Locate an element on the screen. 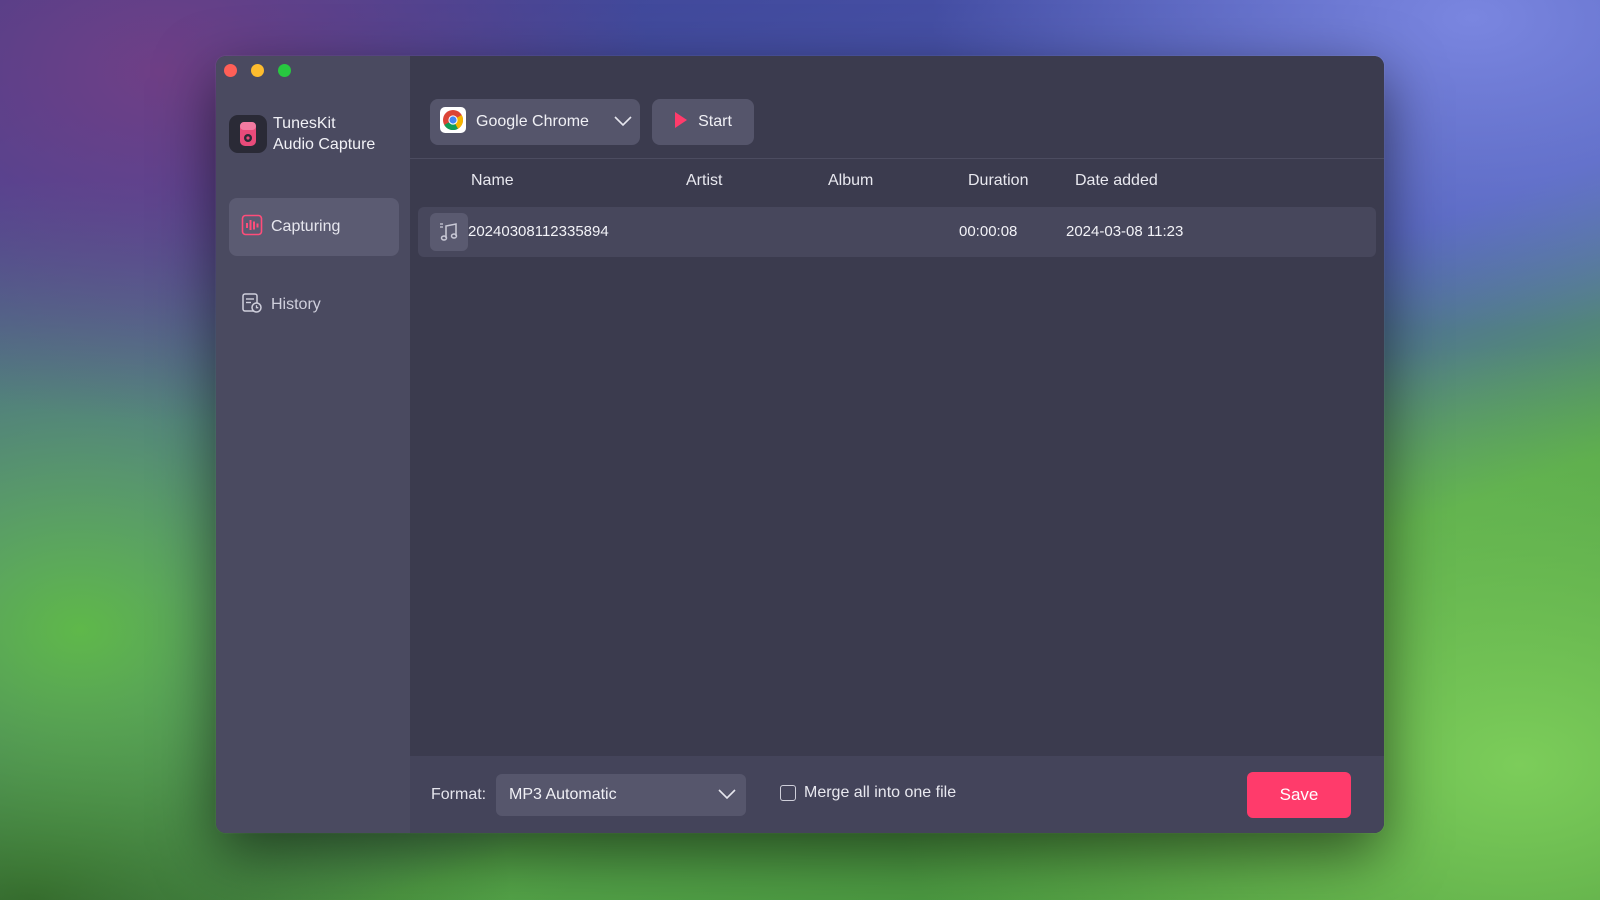 This screenshot has height=900, width=1600. app-brand: TunesKit Audio Capture is located at coordinates (302, 134).